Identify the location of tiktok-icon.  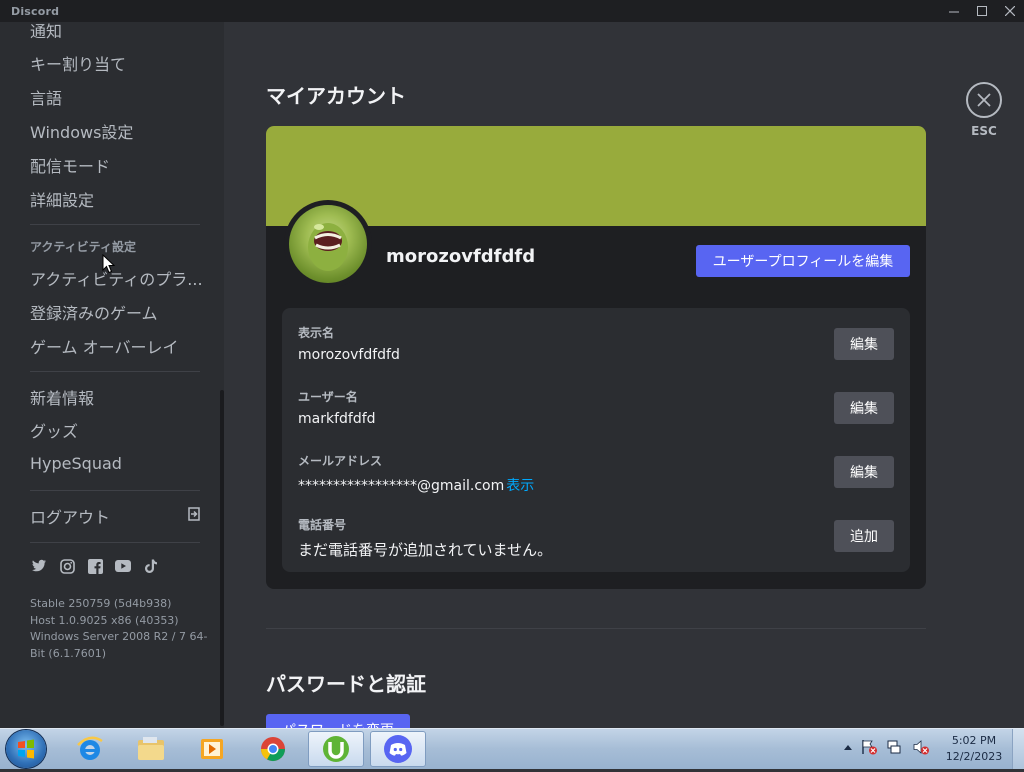
(151, 566).